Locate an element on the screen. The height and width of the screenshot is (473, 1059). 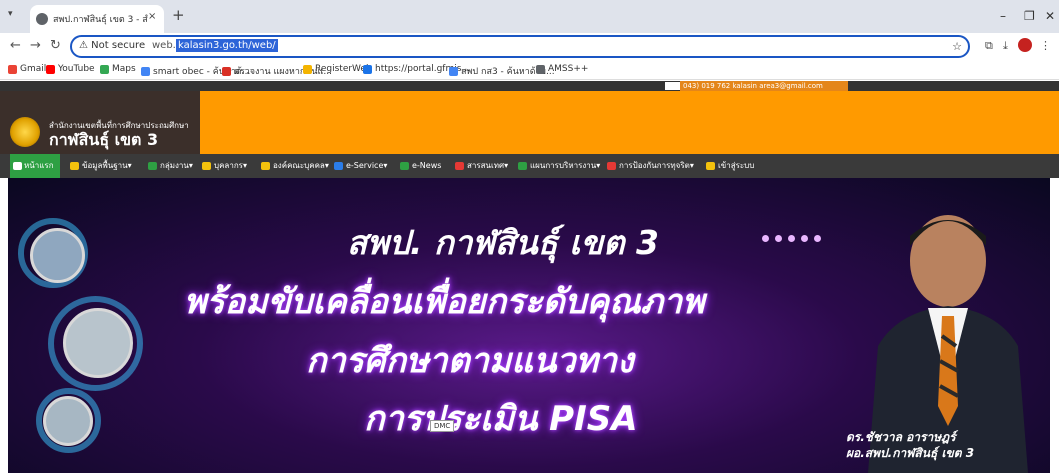
close-window-button: ✕ is located at coordinates (1050, 16).